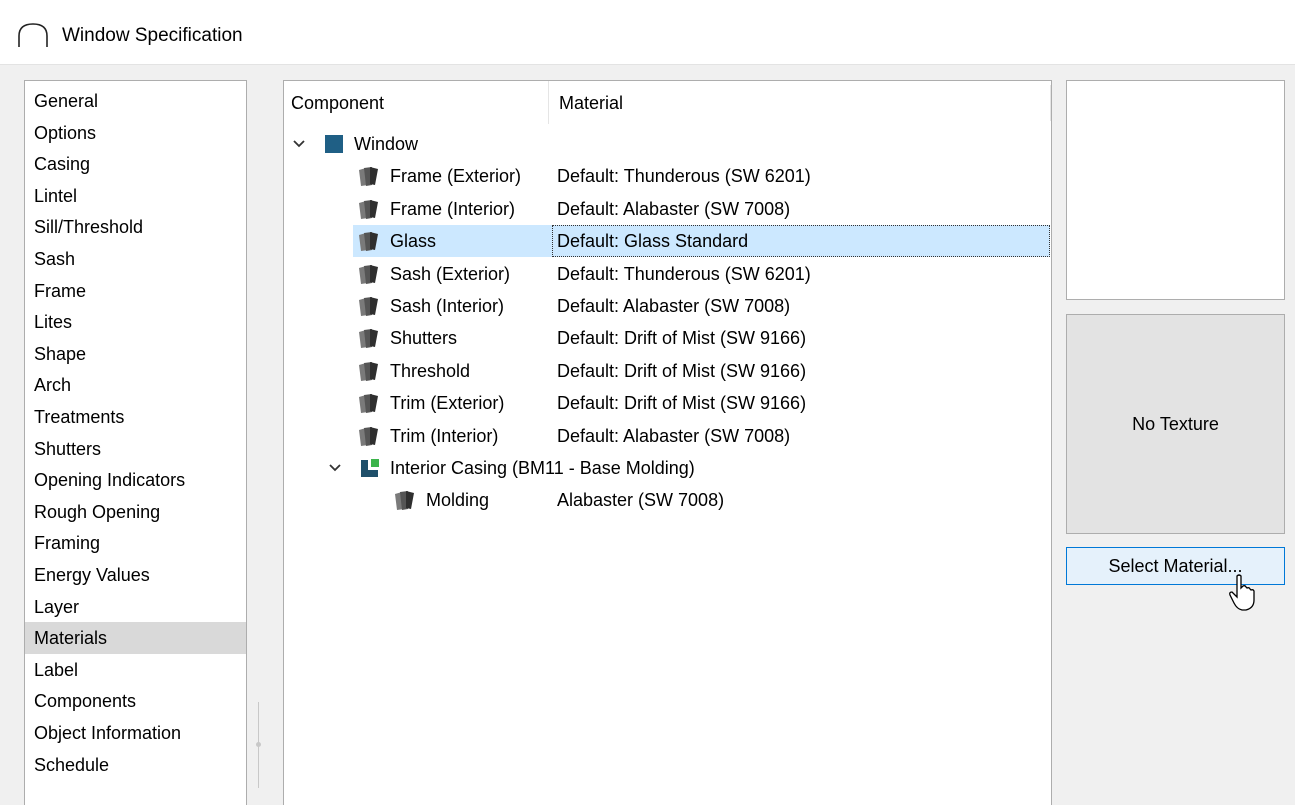 Image resolution: width=1295 pixels, height=805 pixels. I want to click on arch-window-icon, so click(33, 35).